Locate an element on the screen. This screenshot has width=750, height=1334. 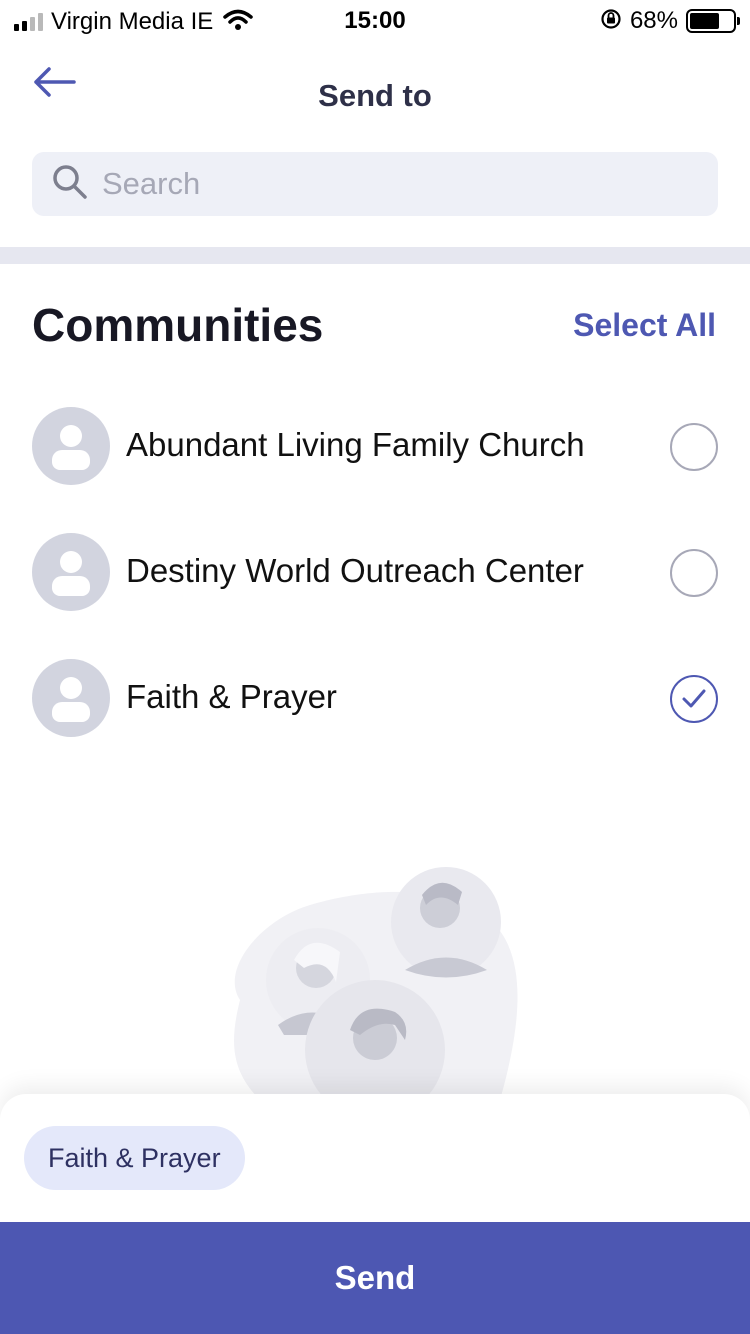
section-title: Communities is located at coordinates (178, 325).